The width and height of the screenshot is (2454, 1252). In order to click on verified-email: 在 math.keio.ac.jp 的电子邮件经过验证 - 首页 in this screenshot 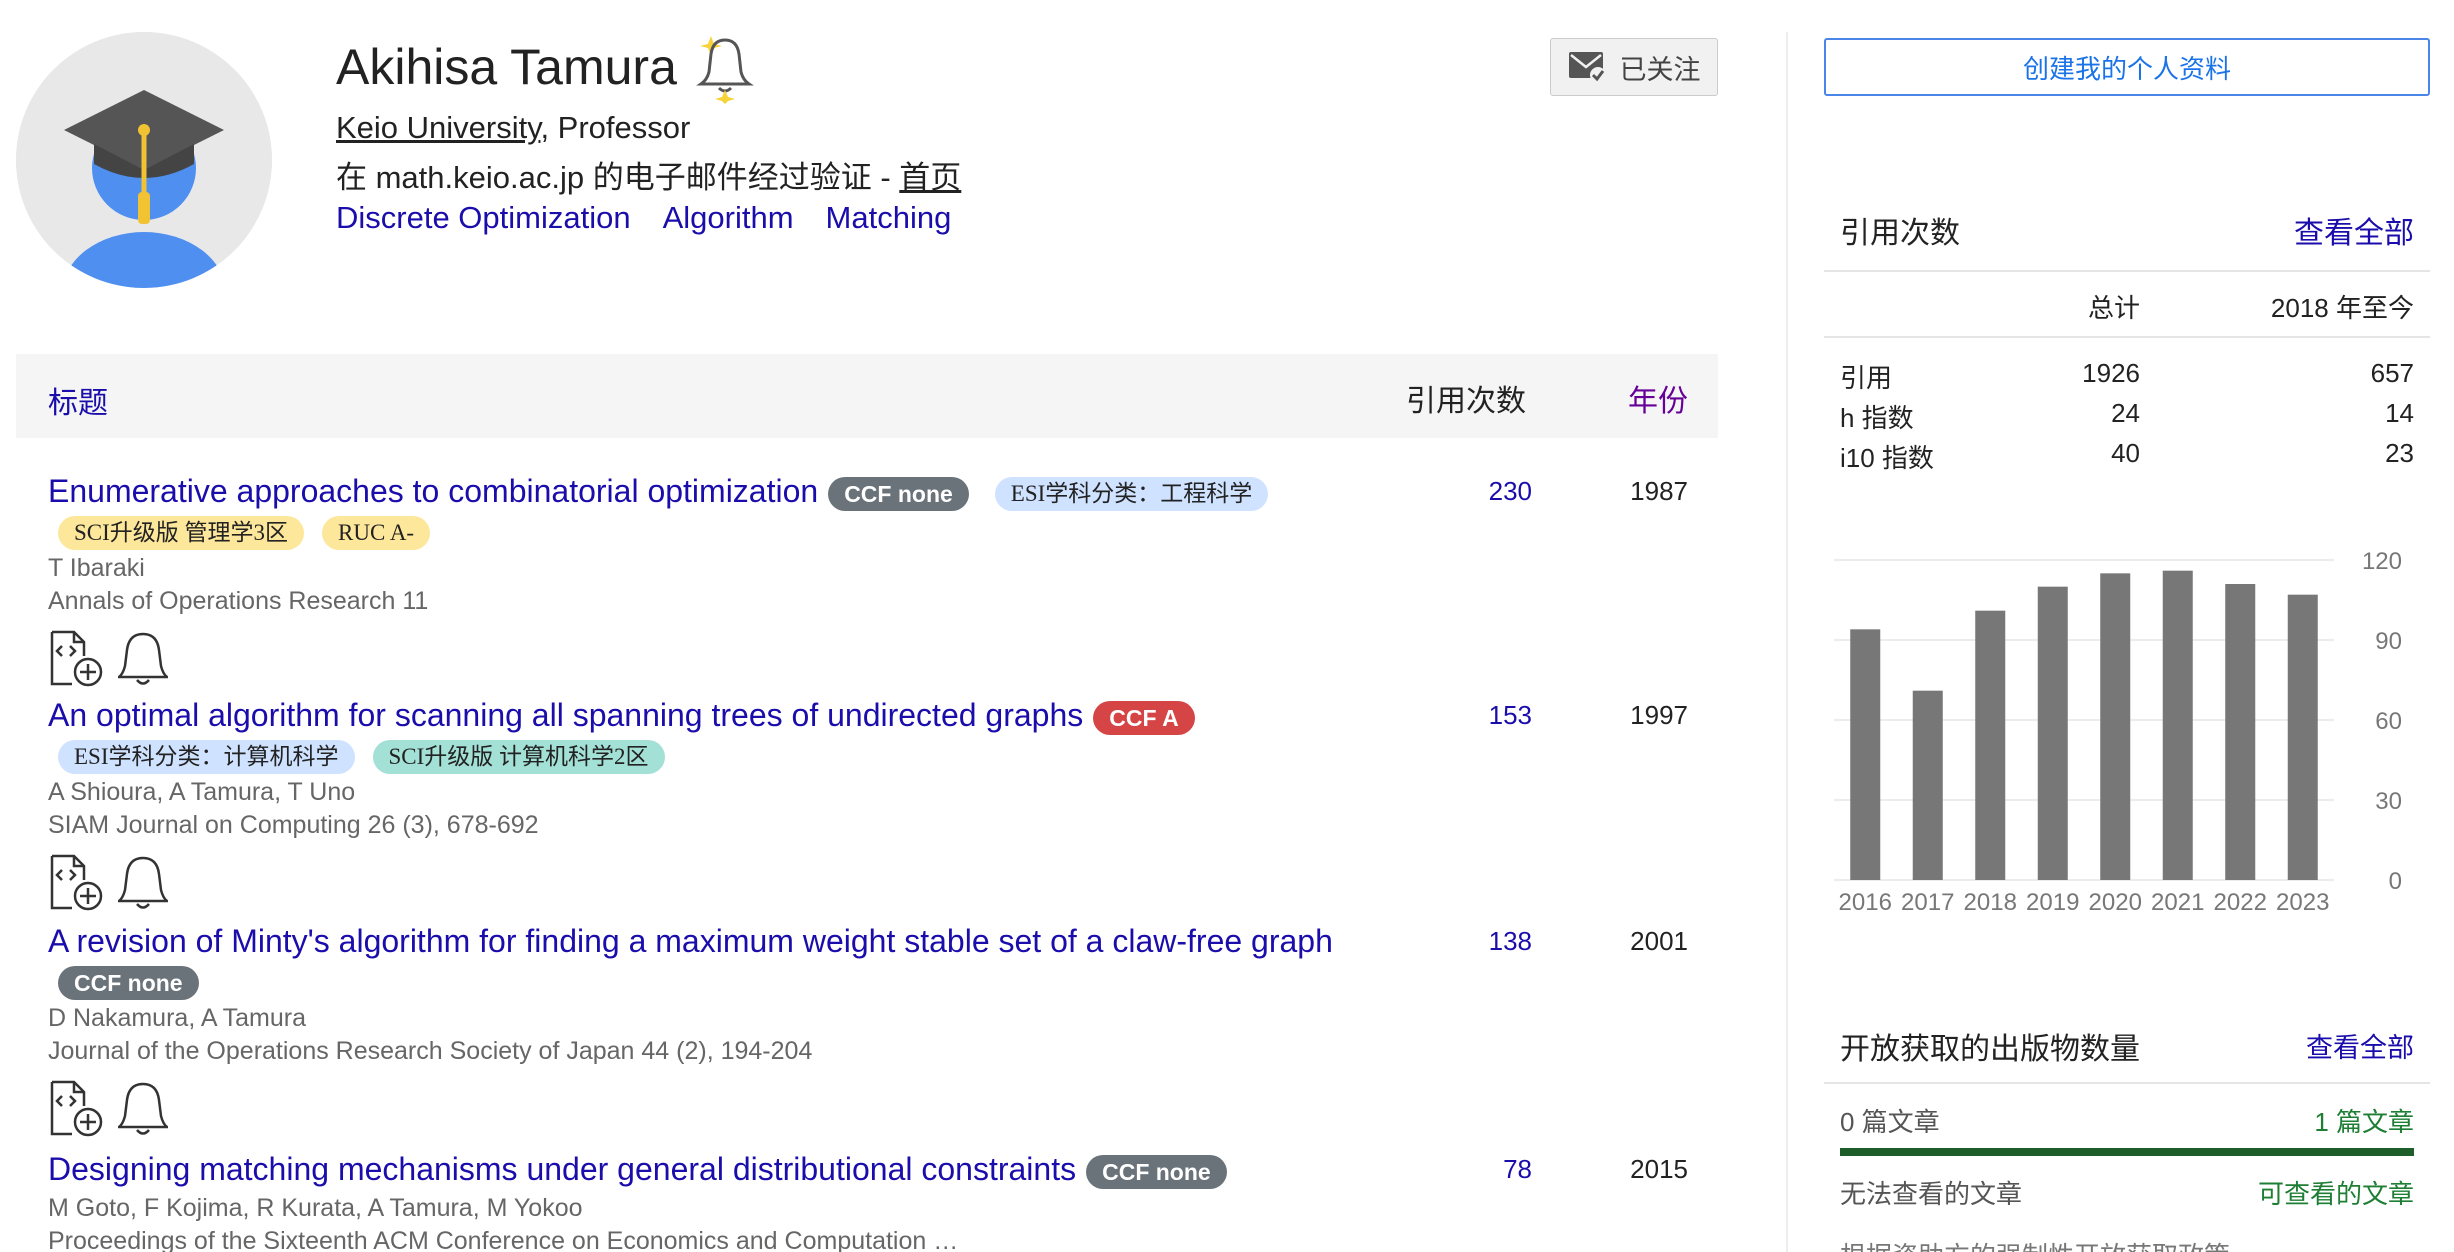, I will do `click(648, 174)`.